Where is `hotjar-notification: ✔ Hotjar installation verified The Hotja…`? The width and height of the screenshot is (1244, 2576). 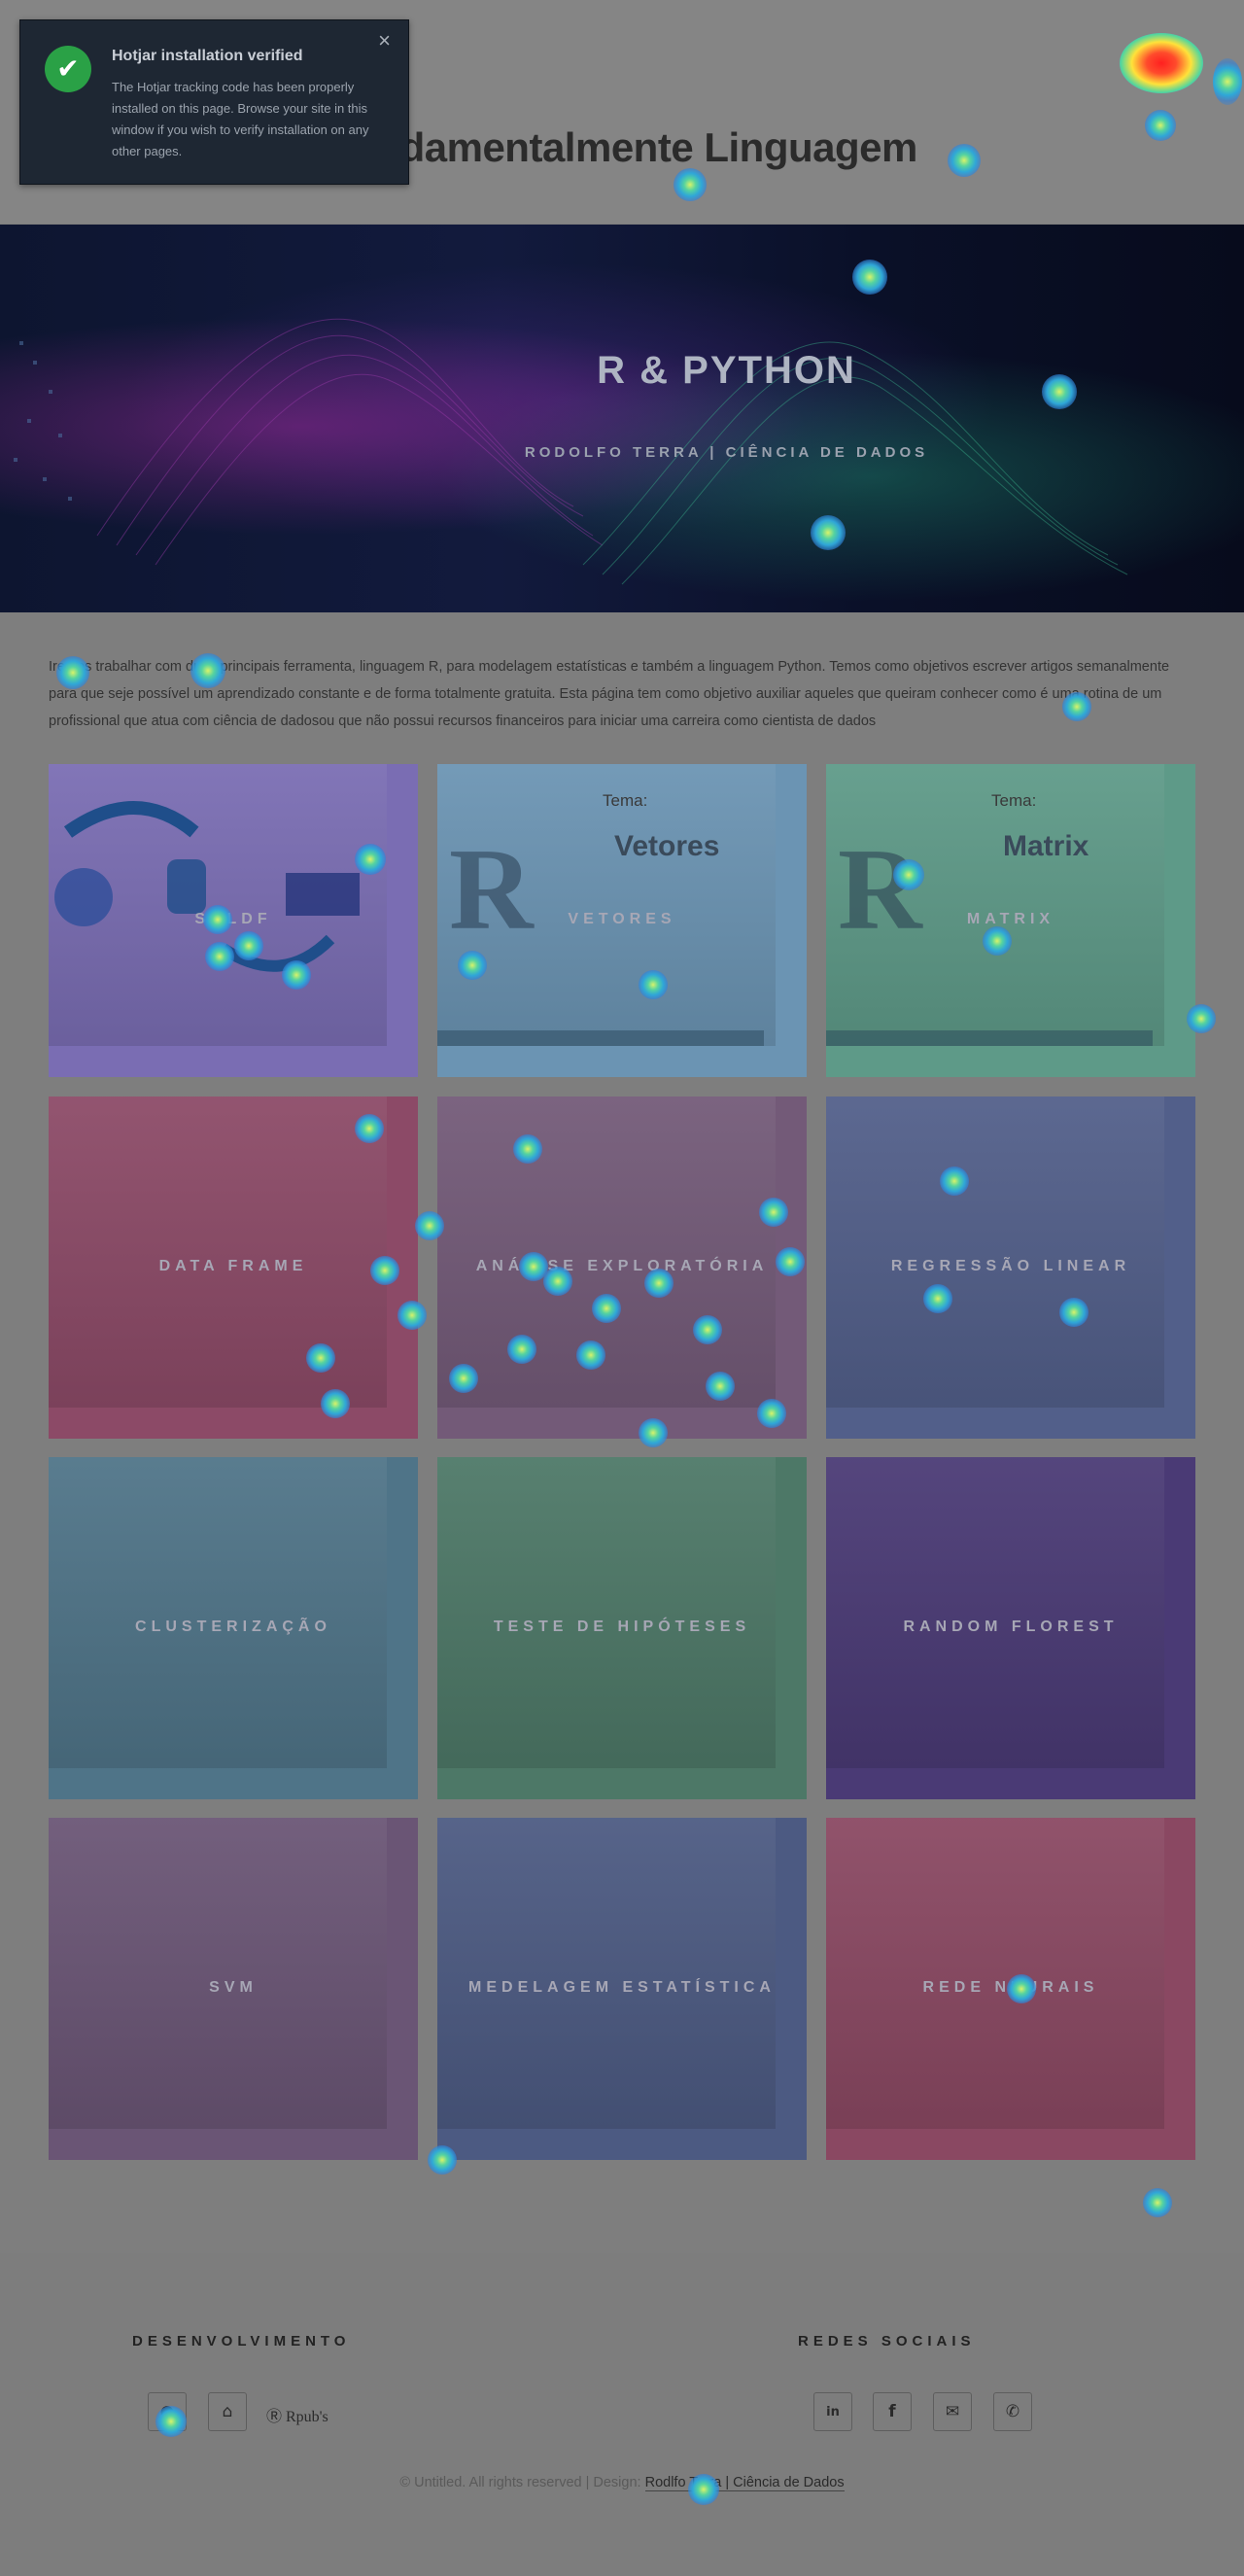 hotjar-notification: ✔ Hotjar installation verified The Hotja… is located at coordinates (214, 102).